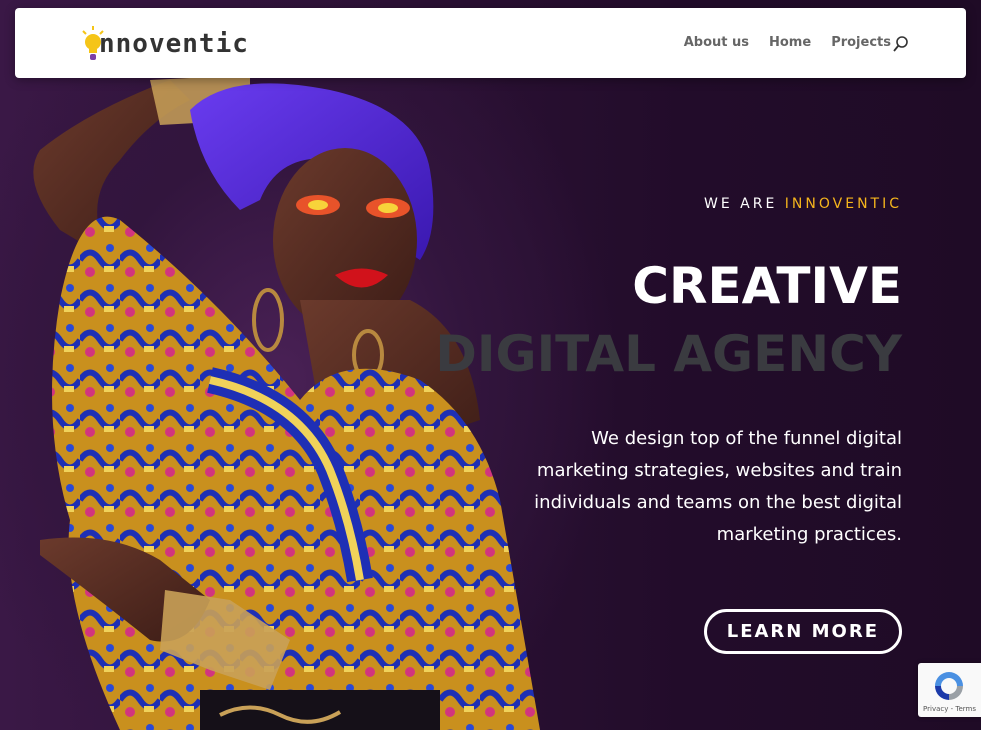 The image size is (981, 730). I want to click on kicker-accent: INNOVENTIC, so click(843, 204).